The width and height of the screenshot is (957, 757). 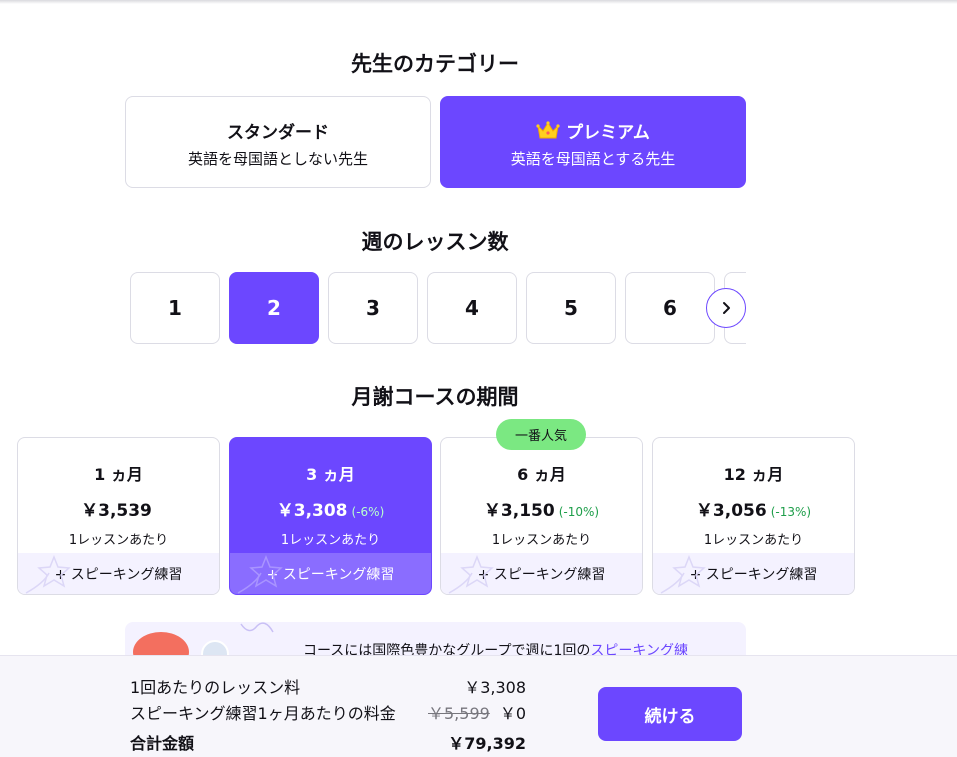 I want to click on duration-card-1: 1 ヵ月 ￥3,539 1レッスンあたり + スピーキング練習, so click(x=118, y=516).